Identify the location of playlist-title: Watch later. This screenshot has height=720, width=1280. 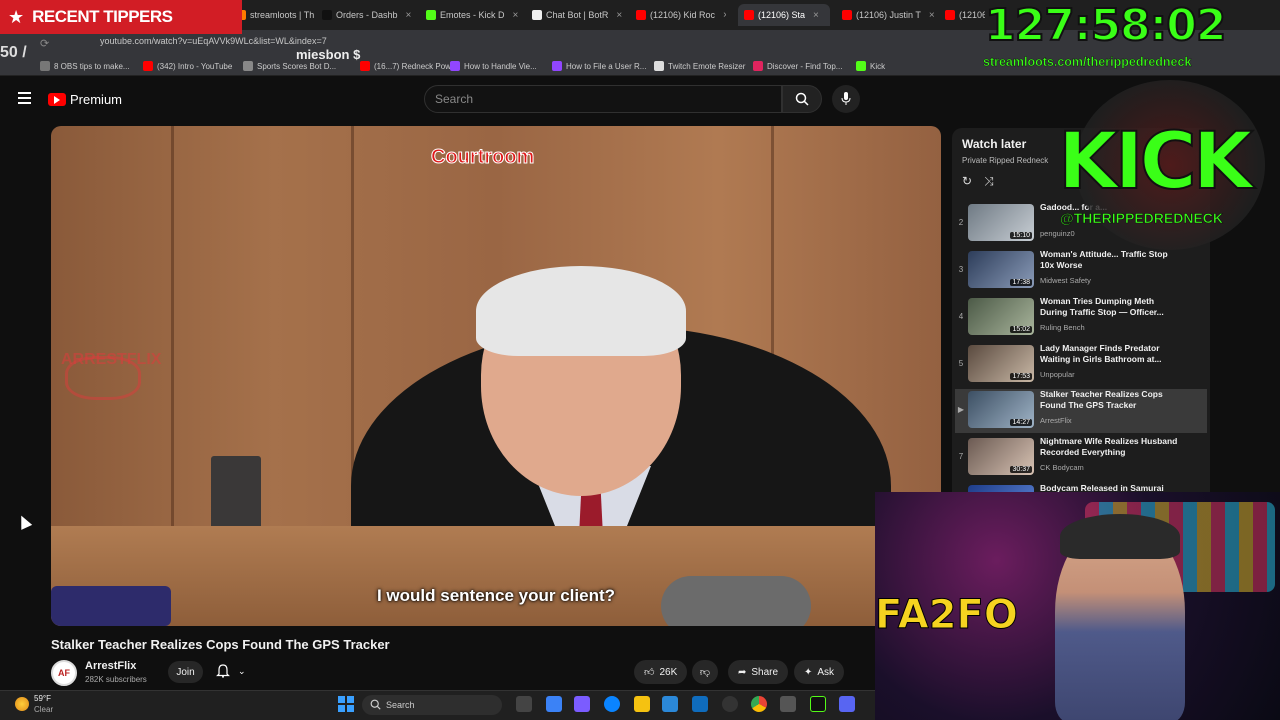
(994, 144).